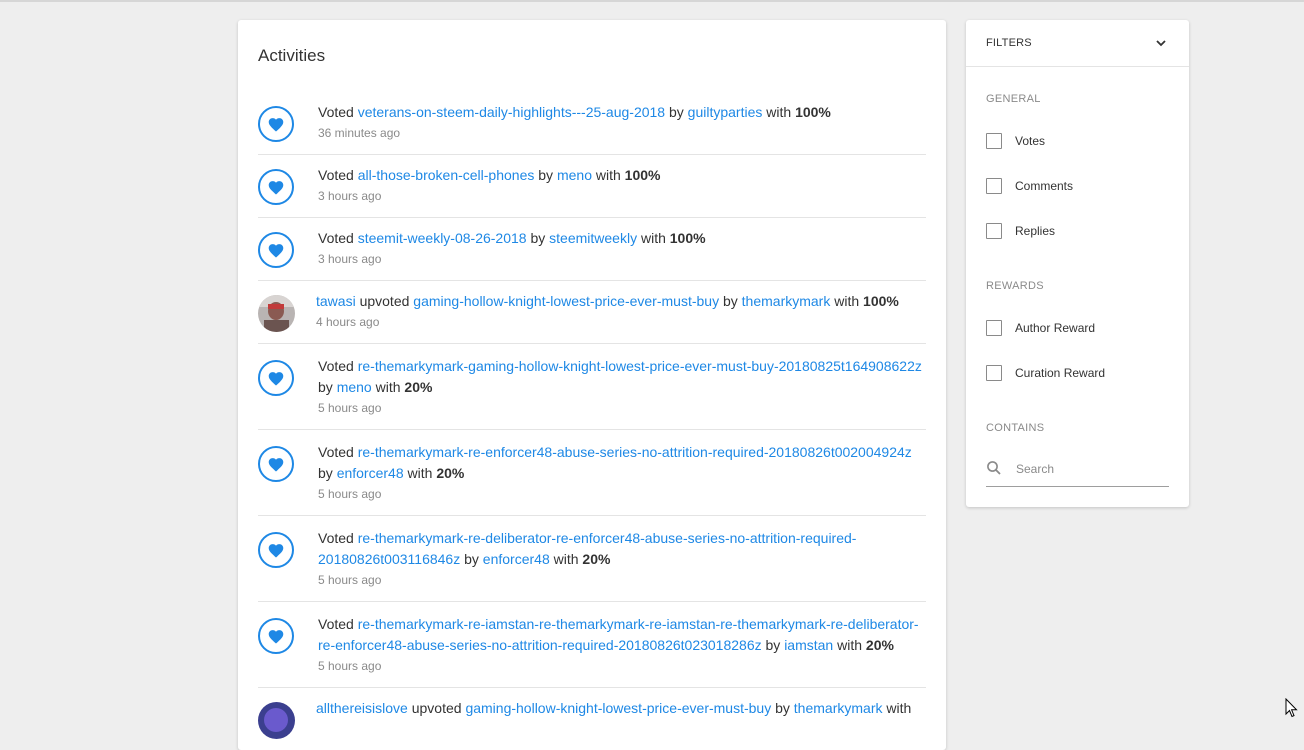 Image resolution: width=1304 pixels, height=750 pixels. Describe the element at coordinates (362, 708) in the screenshot. I see `voter-link: allthereisislove` at that location.